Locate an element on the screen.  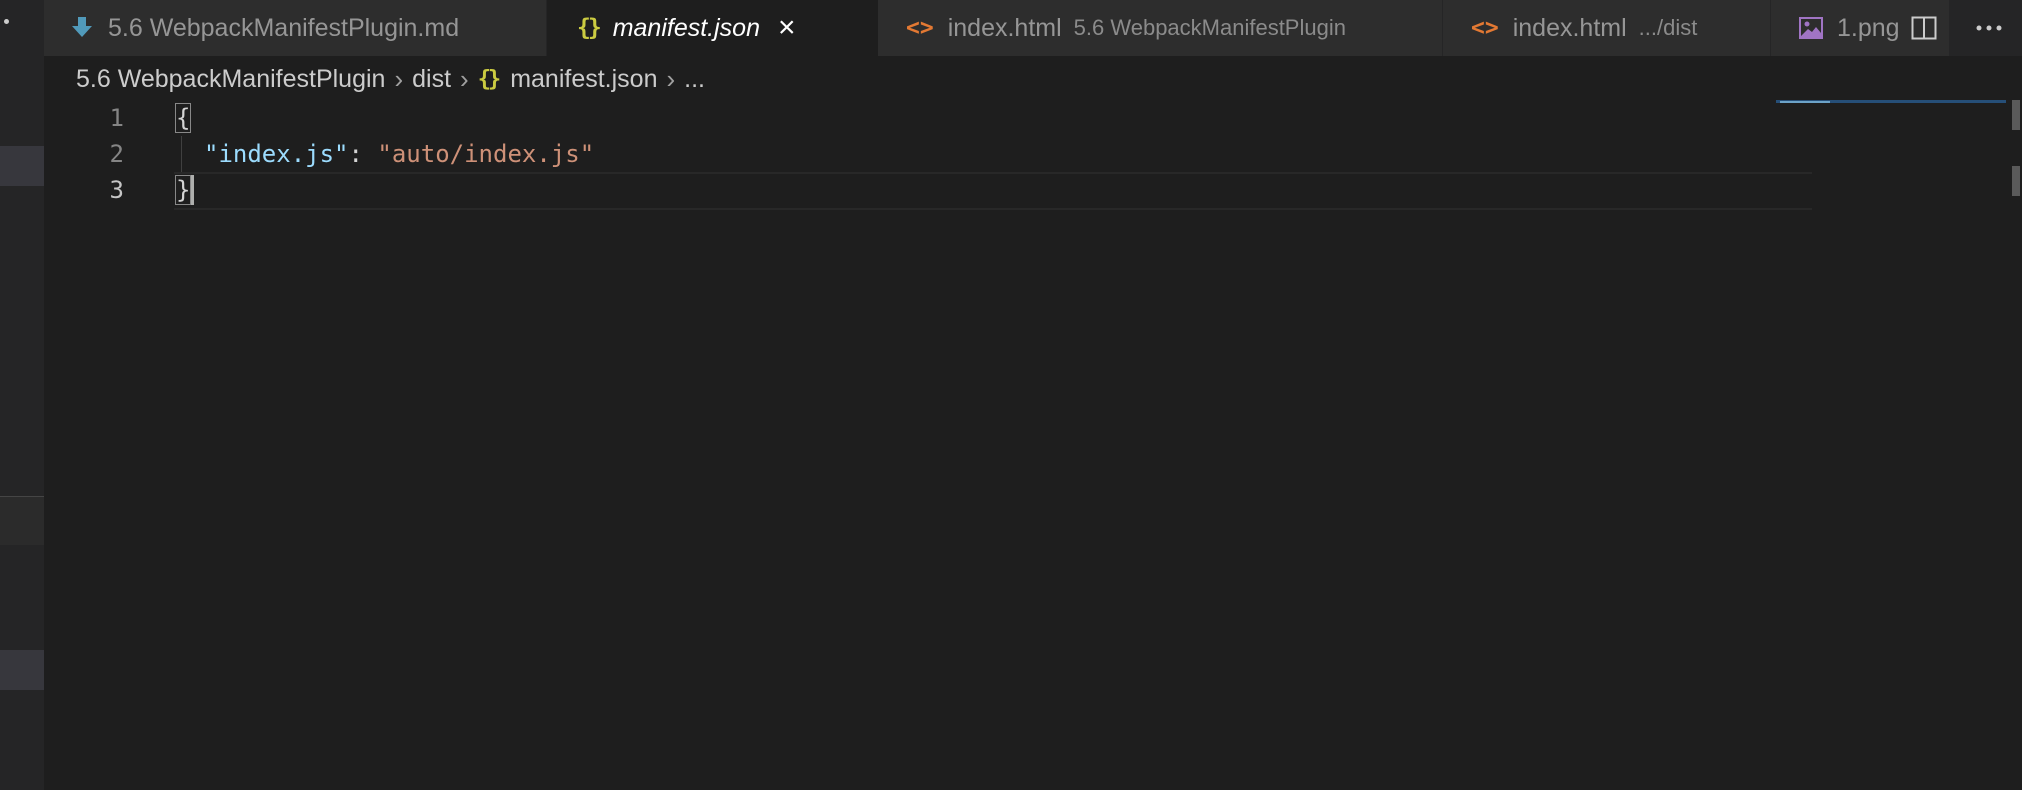
breadcrumb-folder: 5.6 WebpackManifestPlugin is located at coordinates (230, 79).